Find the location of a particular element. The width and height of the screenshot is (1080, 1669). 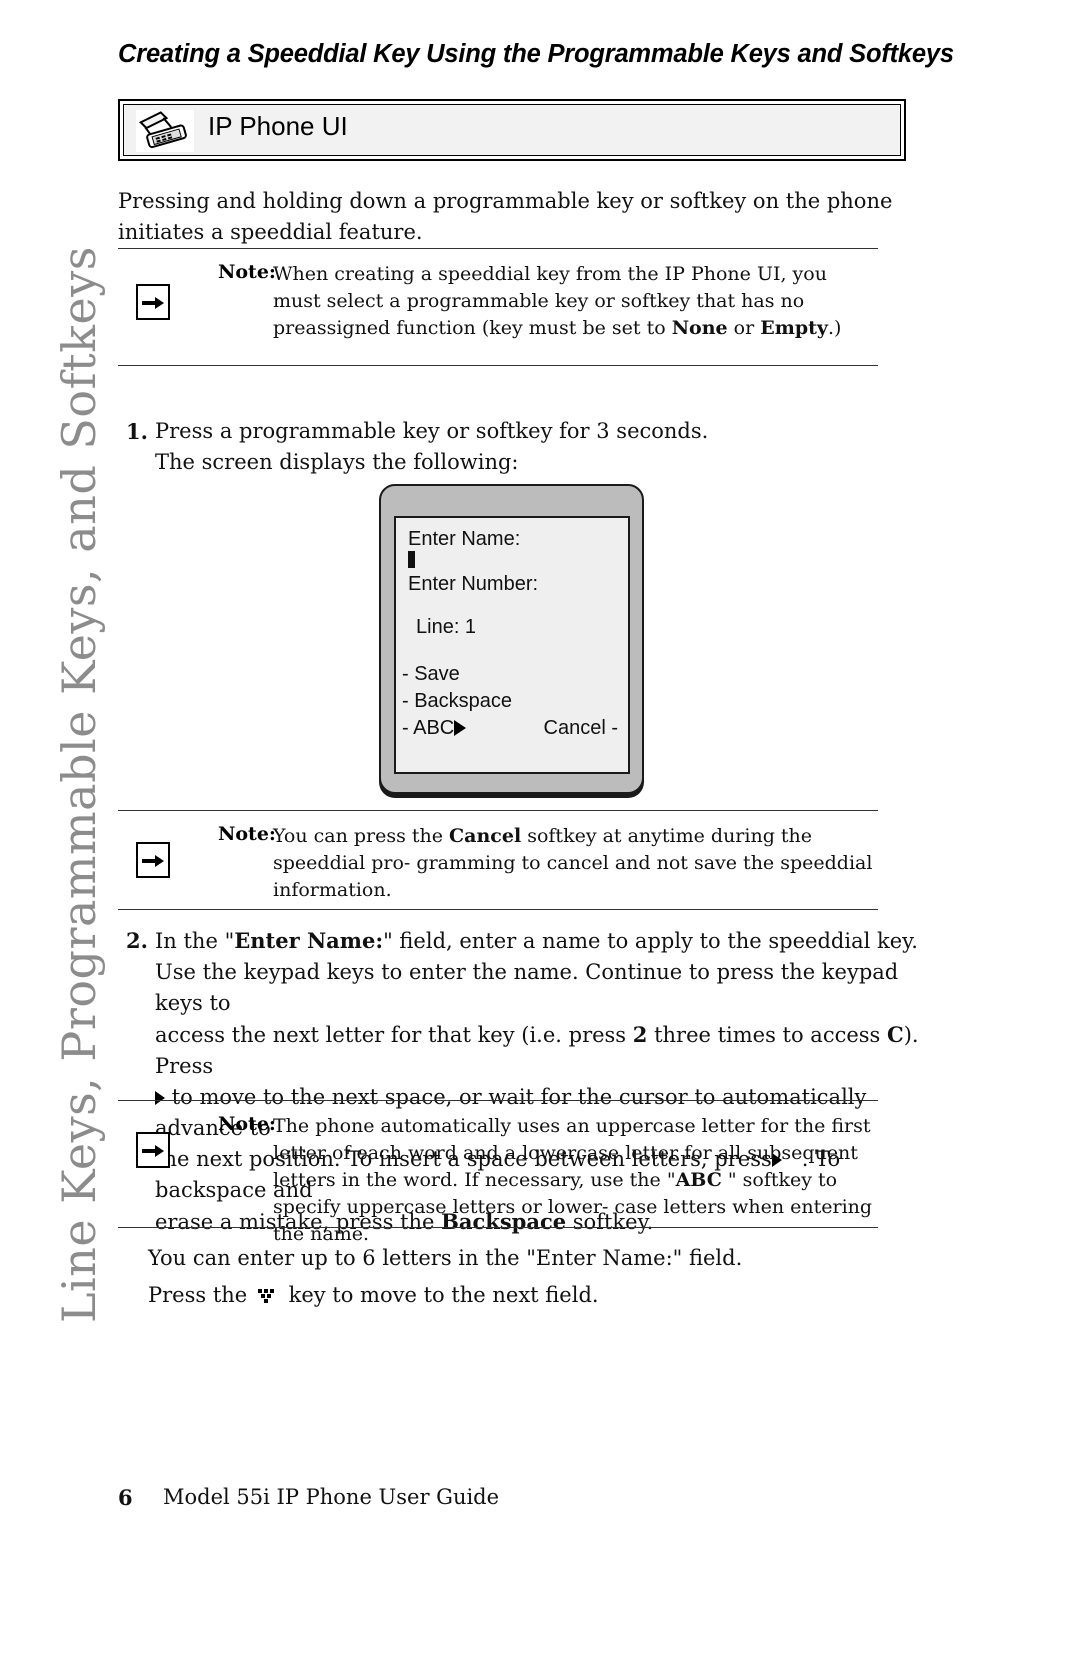

closing-paragraph-2: Press the key to move to the next field. is located at coordinates (528, 1295).